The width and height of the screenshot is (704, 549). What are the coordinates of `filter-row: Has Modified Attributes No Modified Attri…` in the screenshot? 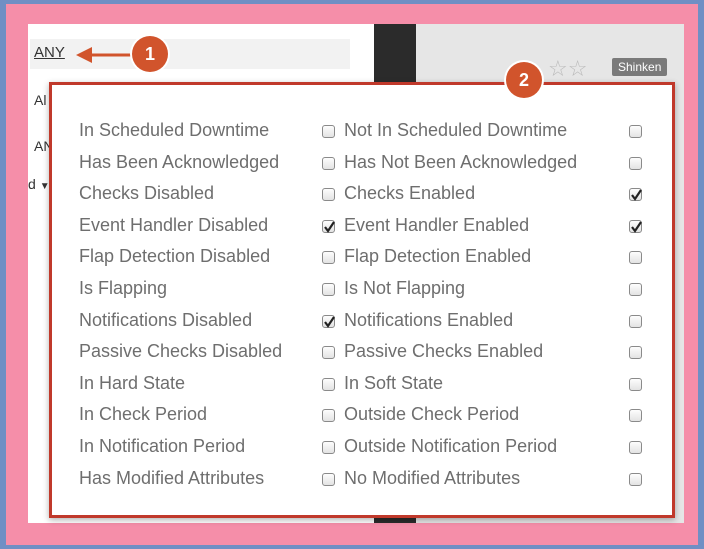 It's located at (362, 481).